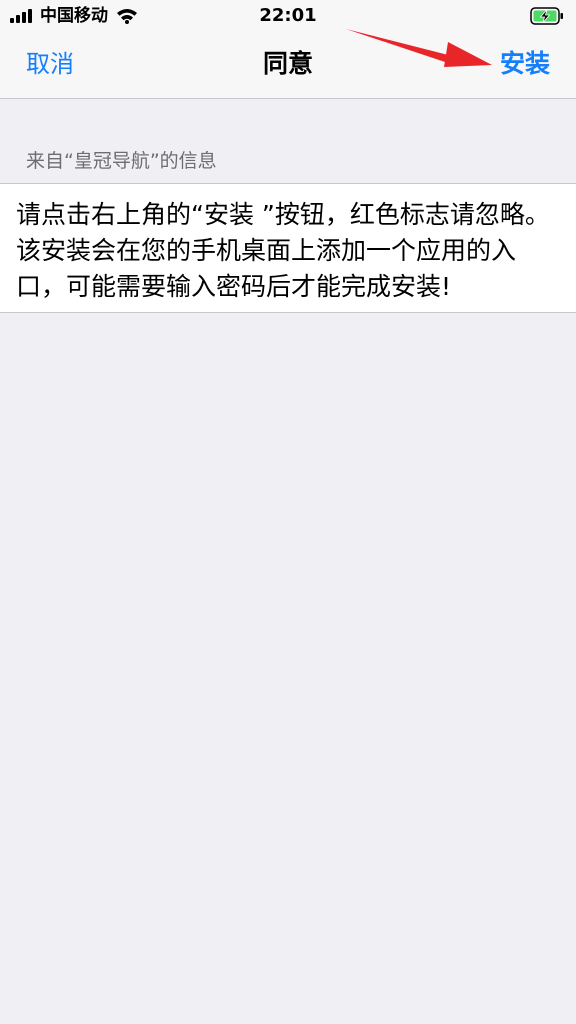  What do you see at coordinates (121, 161) in the screenshot?
I see `section-header: 来自“皇冠导航”的信息` at bounding box center [121, 161].